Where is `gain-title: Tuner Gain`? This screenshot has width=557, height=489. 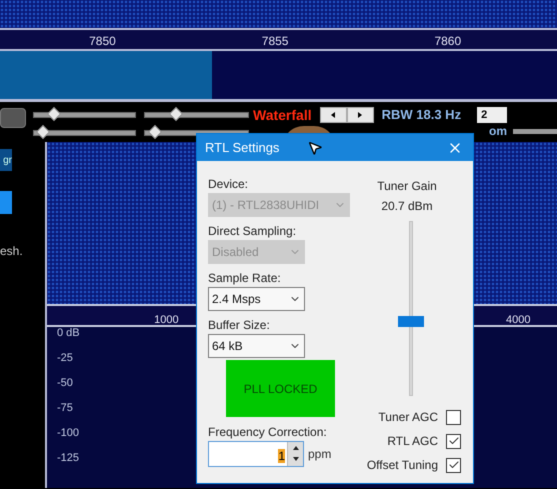 gain-title: Tuner Gain is located at coordinates (407, 186).